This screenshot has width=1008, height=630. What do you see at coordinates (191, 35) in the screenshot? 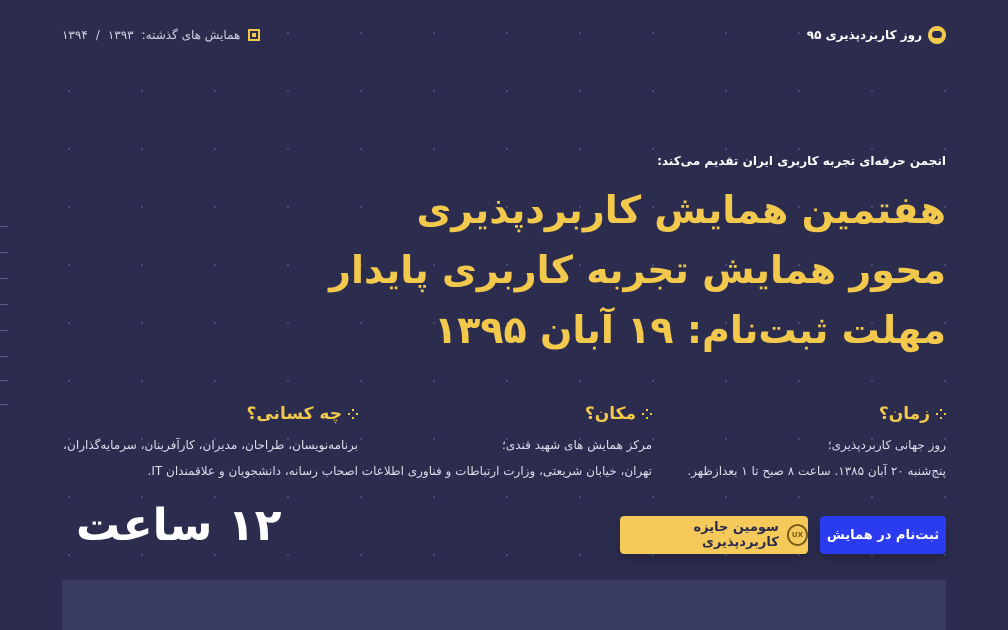
I see `previous-label: همایش های گذشته:` at bounding box center [191, 35].